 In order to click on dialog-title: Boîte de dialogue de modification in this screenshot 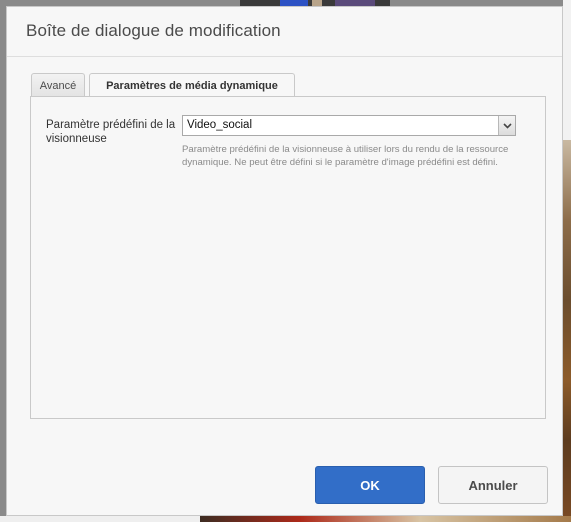, I will do `click(153, 30)`.